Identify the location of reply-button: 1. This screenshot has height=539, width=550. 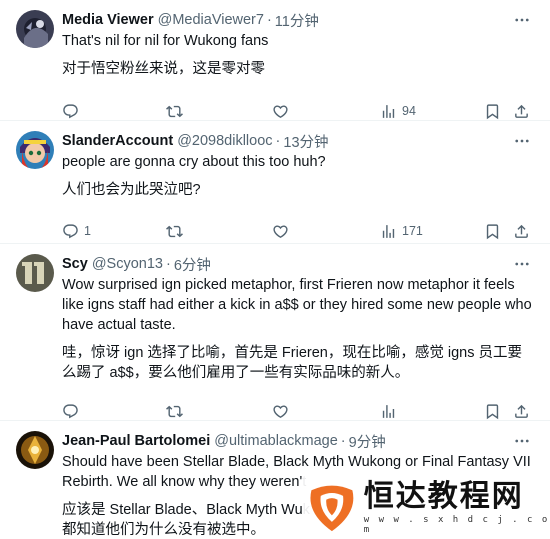
(76, 231).